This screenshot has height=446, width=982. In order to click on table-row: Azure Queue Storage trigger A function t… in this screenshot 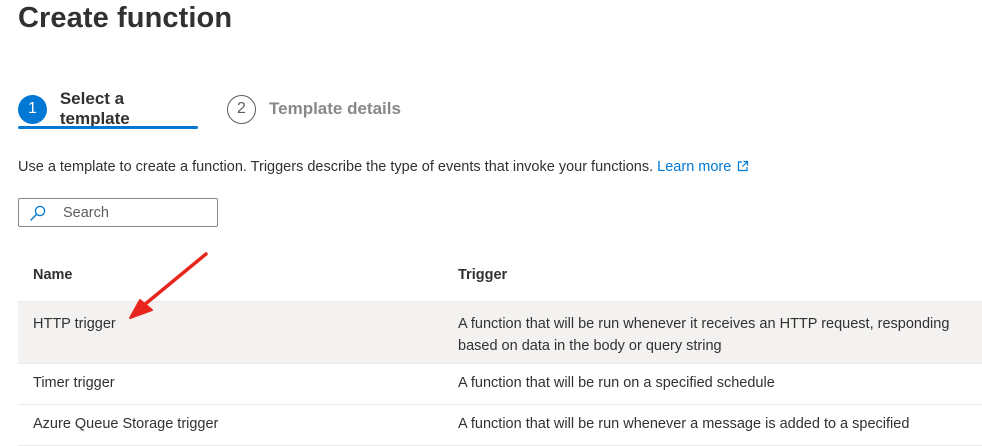, I will do `click(500, 425)`.